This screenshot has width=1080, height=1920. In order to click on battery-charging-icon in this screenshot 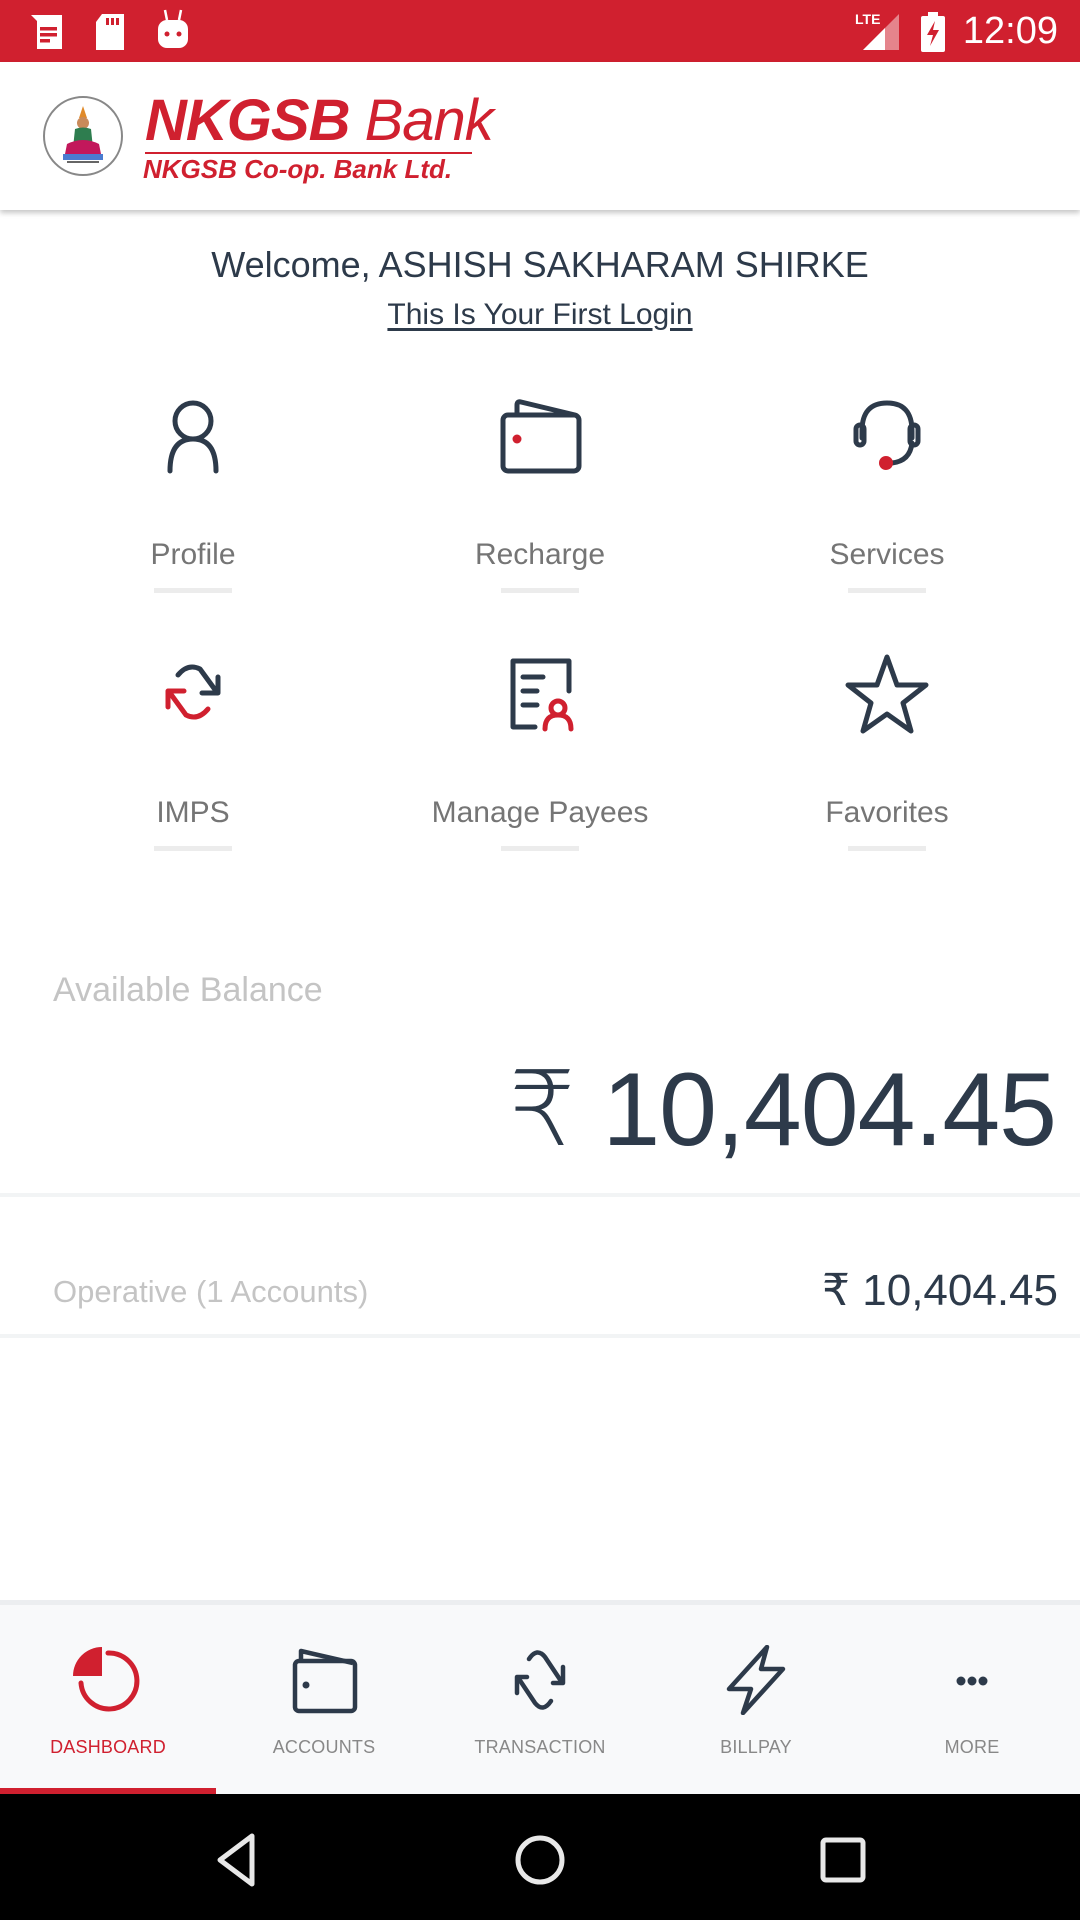, I will do `click(933, 34)`.